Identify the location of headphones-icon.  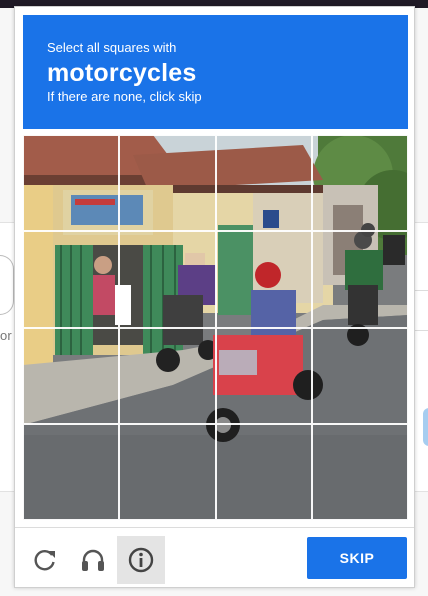
(93, 560).